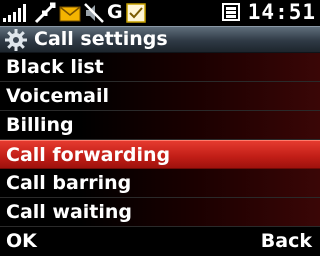  Describe the element at coordinates (69, 212) in the screenshot. I see `menu-item-label: Call waiting` at that location.